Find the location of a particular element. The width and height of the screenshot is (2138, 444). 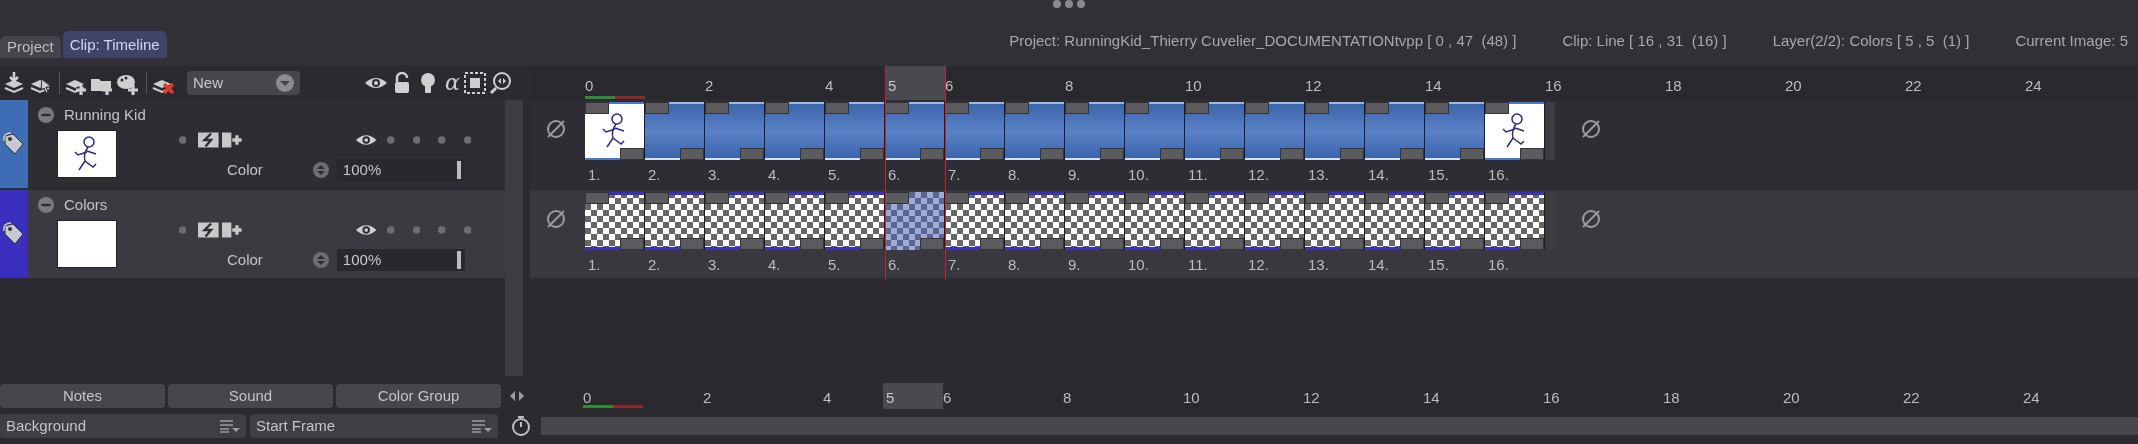

alpha-toggle: α is located at coordinates (452, 83).